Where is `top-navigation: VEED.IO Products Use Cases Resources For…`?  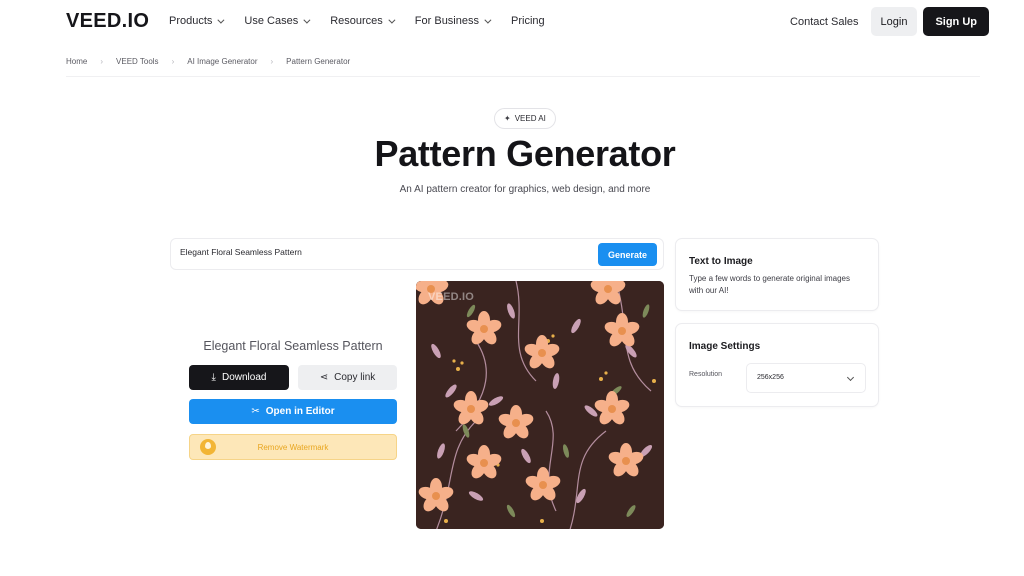 top-navigation: VEED.IO Products Use Cases Resources For… is located at coordinates (512, 22).